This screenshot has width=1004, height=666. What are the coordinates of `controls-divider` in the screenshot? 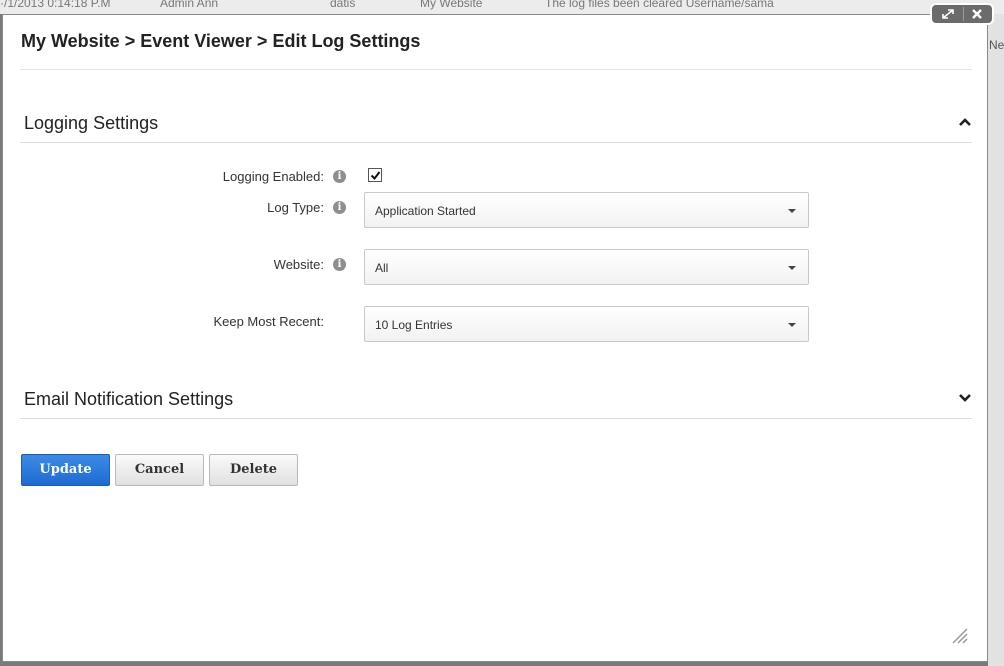 It's located at (963, 14).